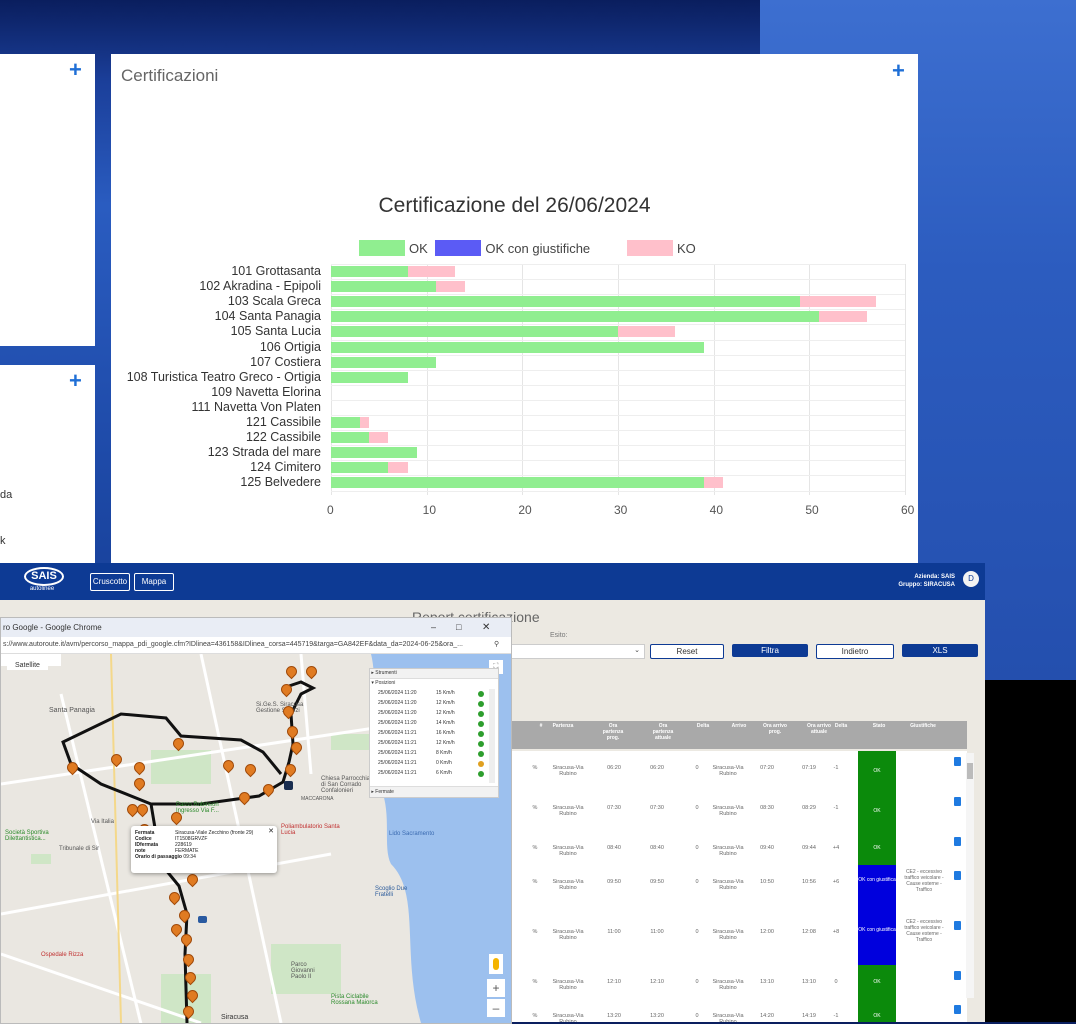 Image resolution: width=1076 pixels, height=1024 pixels. I want to click on position-row: 25/06/2024 11:20 15 Km/h, so click(433, 694).